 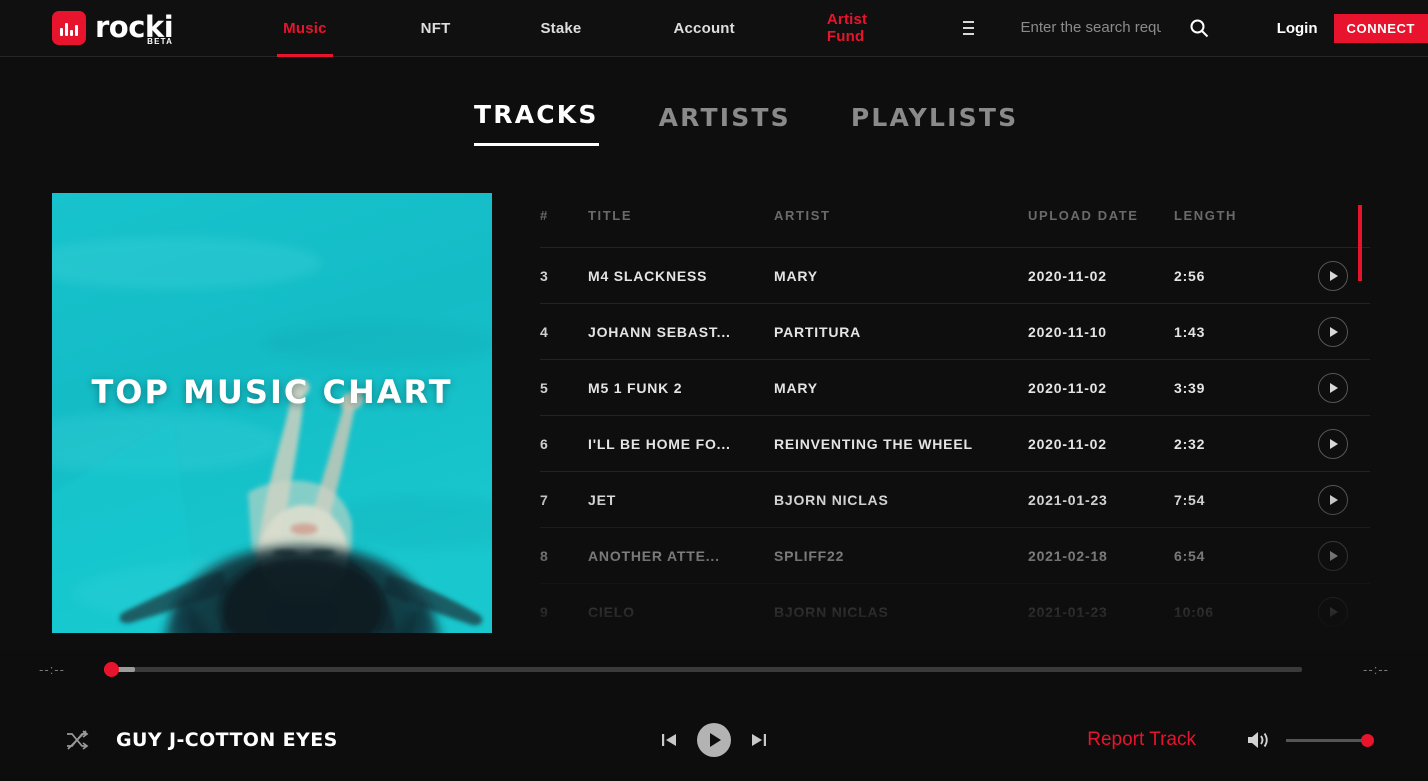 What do you see at coordinates (703, 669) in the screenshot?
I see `seek-slider` at bounding box center [703, 669].